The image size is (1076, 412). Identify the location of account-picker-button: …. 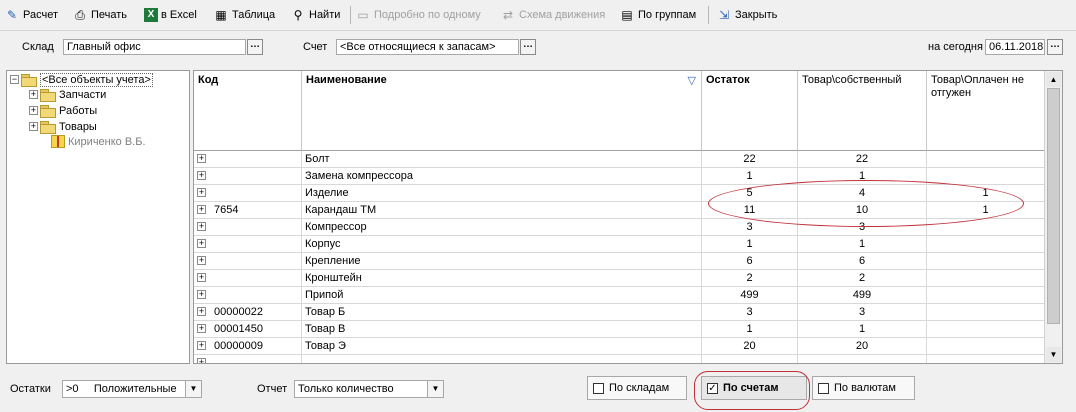
(528, 47).